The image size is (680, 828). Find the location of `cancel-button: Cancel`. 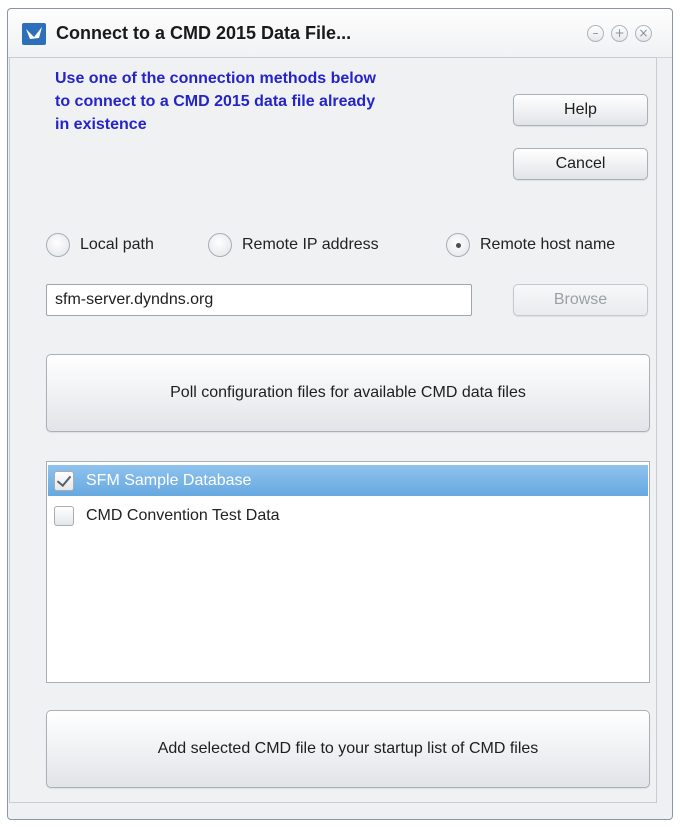

cancel-button: Cancel is located at coordinates (580, 164).